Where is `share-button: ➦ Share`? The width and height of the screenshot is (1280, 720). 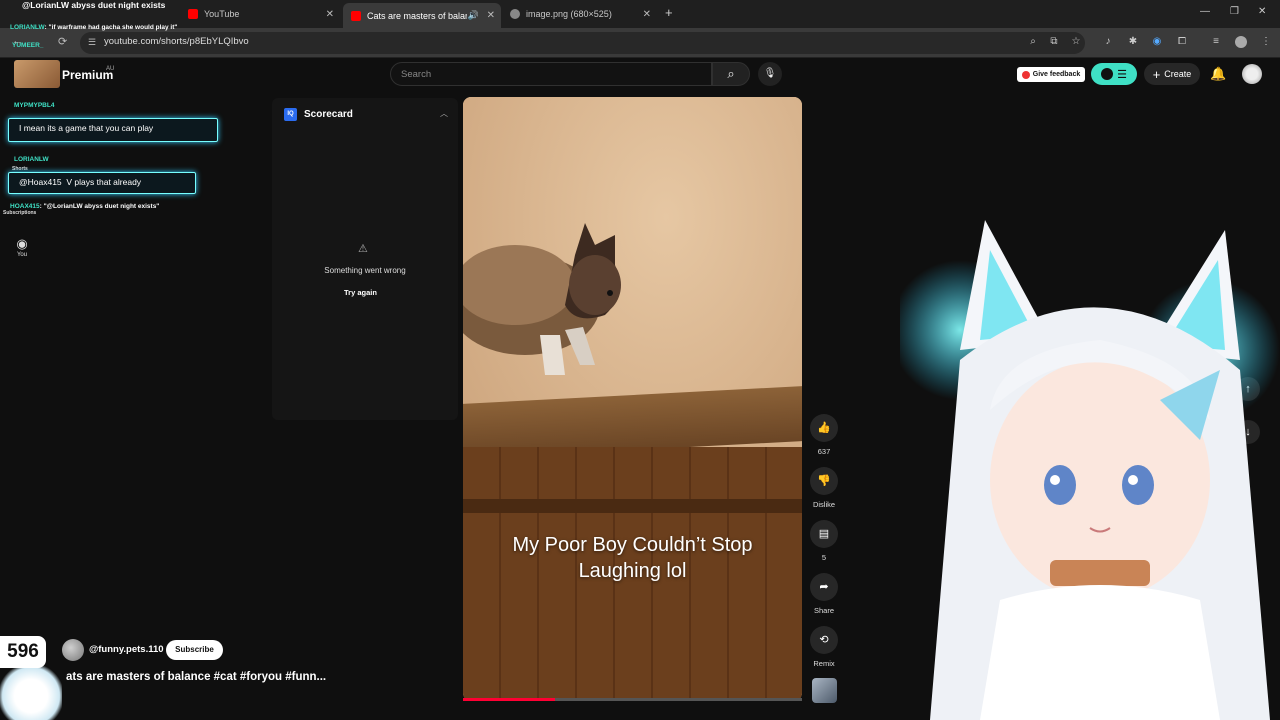 share-button: ➦ Share is located at coordinates (824, 594).